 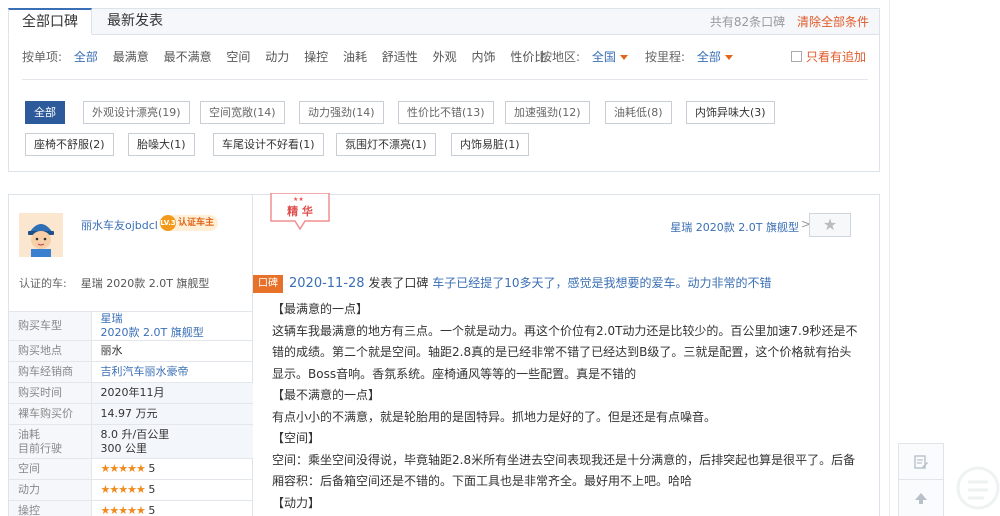 What do you see at coordinates (112, 318) in the screenshot?
I see `spec-value-line: 星瑞` at bounding box center [112, 318].